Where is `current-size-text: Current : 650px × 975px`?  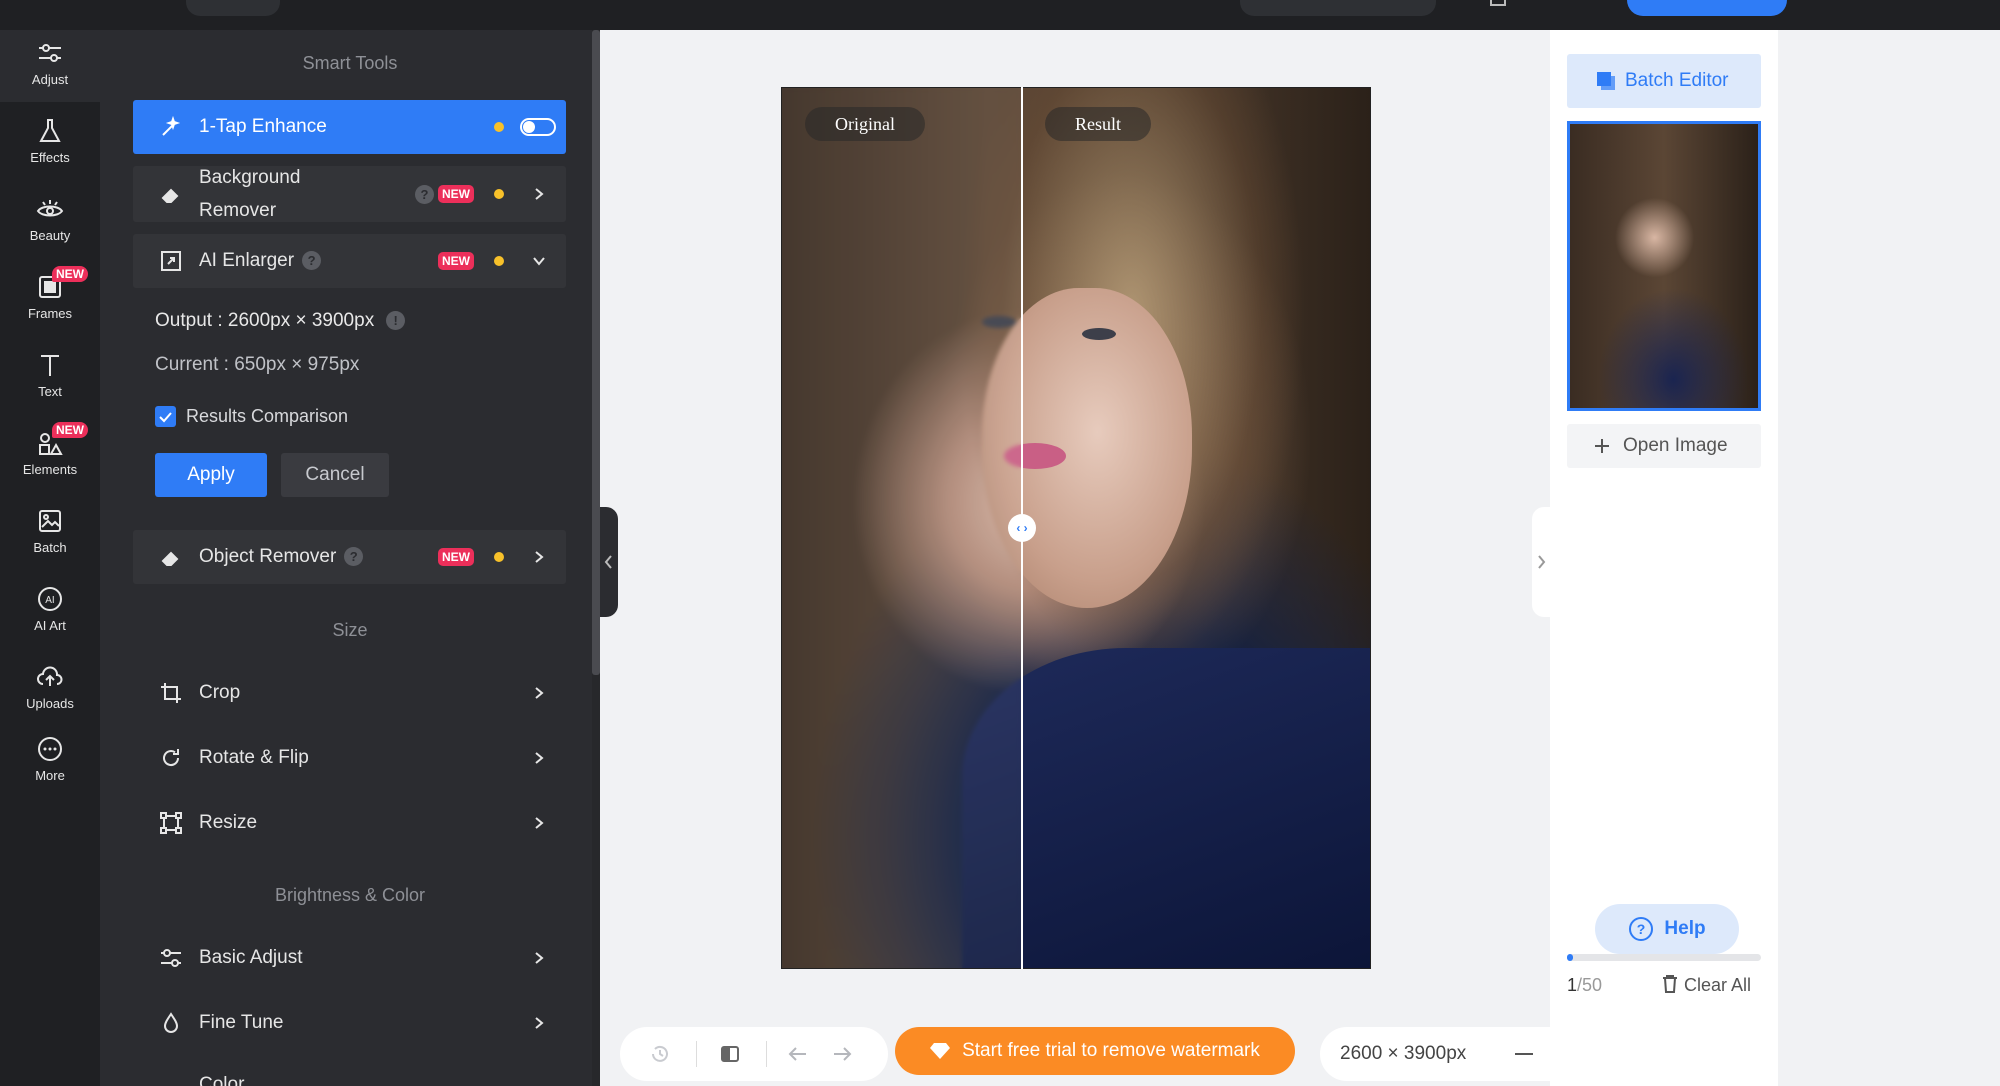
current-size-text: Current : 650px × 975px is located at coordinates (257, 364).